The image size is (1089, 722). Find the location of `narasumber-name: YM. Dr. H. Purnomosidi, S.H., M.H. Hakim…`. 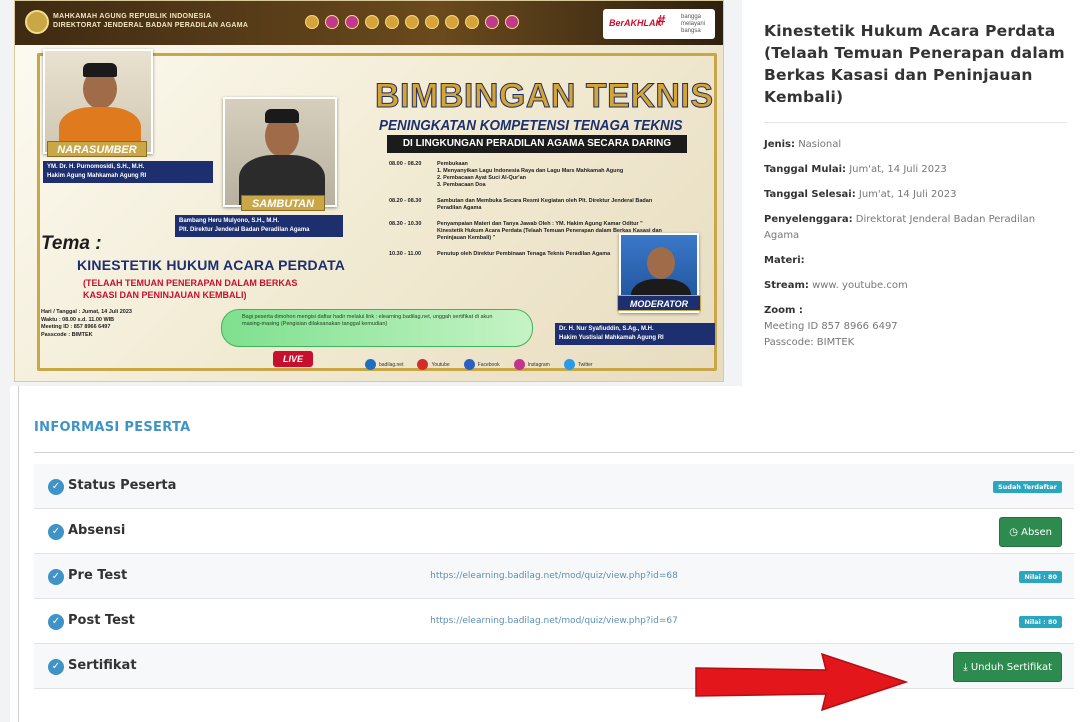

narasumber-name: YM. Dr. H. Purnomosidi, S.H., M.H. Hakim… is located at coordinates (128, 172).